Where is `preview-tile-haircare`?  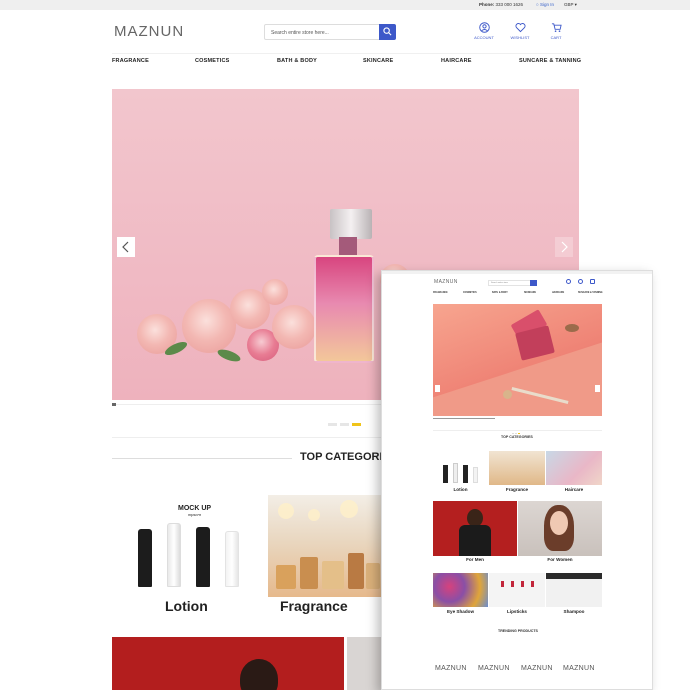
preview-tile-haircare is located at coordinates (574, 468).